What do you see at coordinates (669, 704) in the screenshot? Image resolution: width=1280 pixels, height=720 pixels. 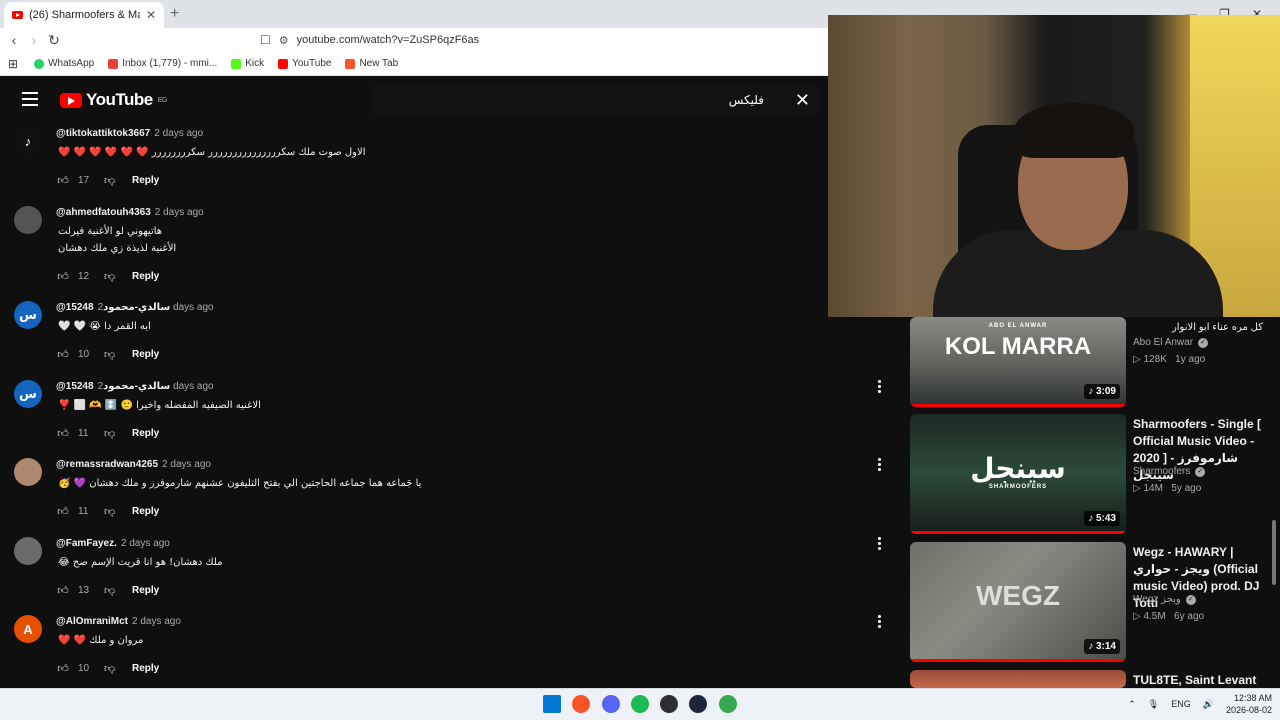 I see `obs-icon` at bounding box center [669, 704].